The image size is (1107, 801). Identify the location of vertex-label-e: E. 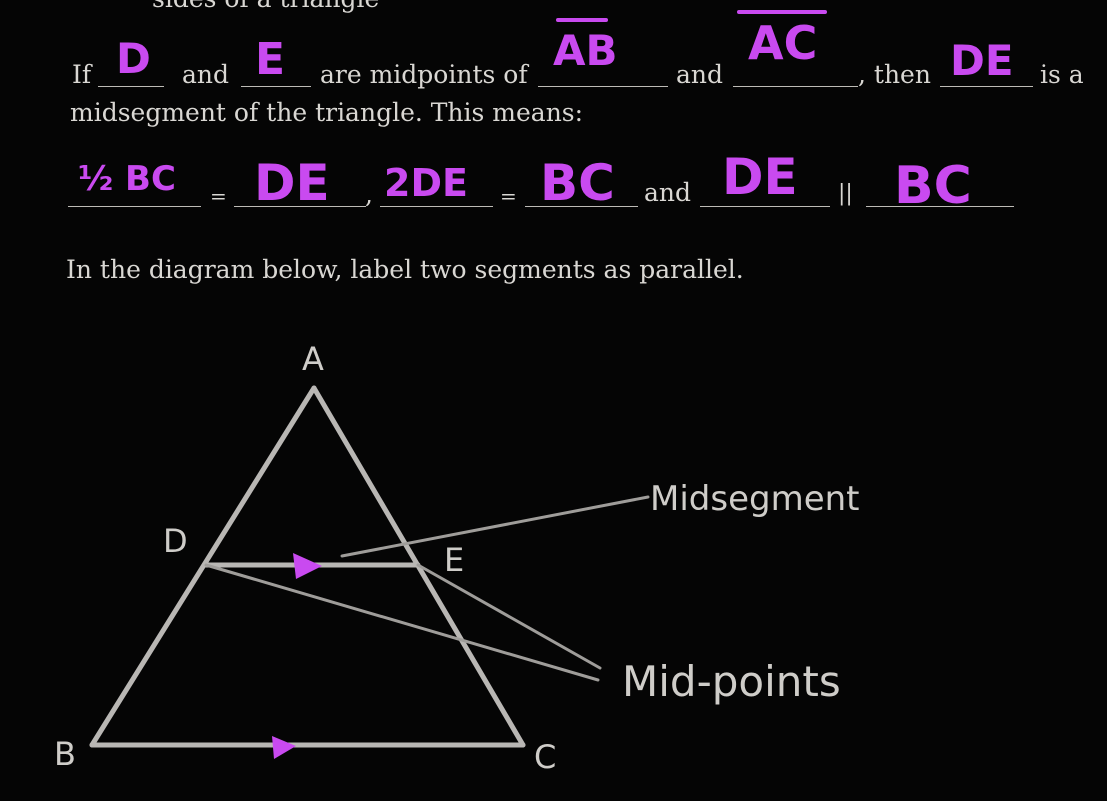
(454, 560).